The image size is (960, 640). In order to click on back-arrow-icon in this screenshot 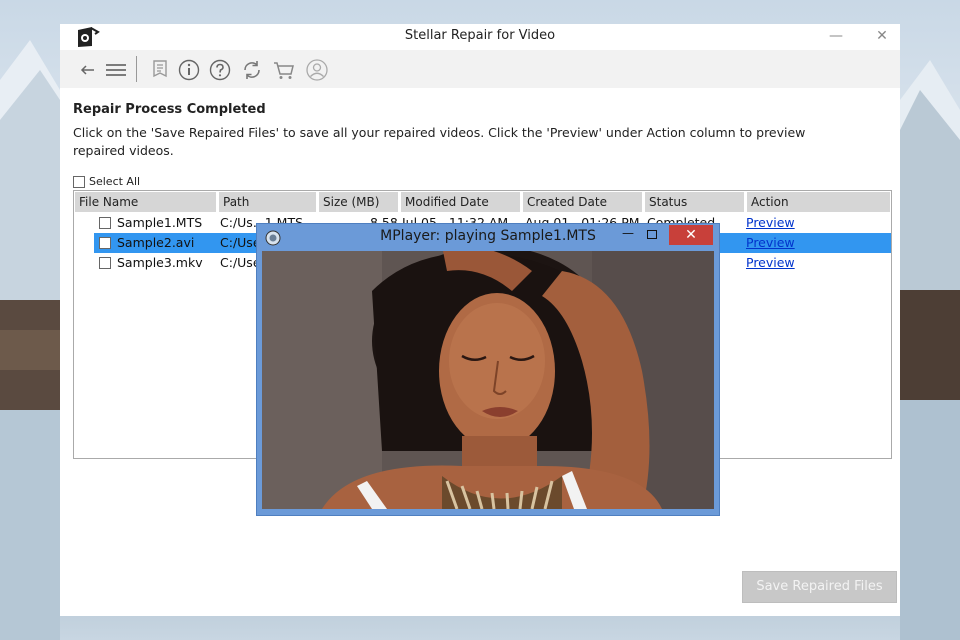, I will do `click(88, 70)`.